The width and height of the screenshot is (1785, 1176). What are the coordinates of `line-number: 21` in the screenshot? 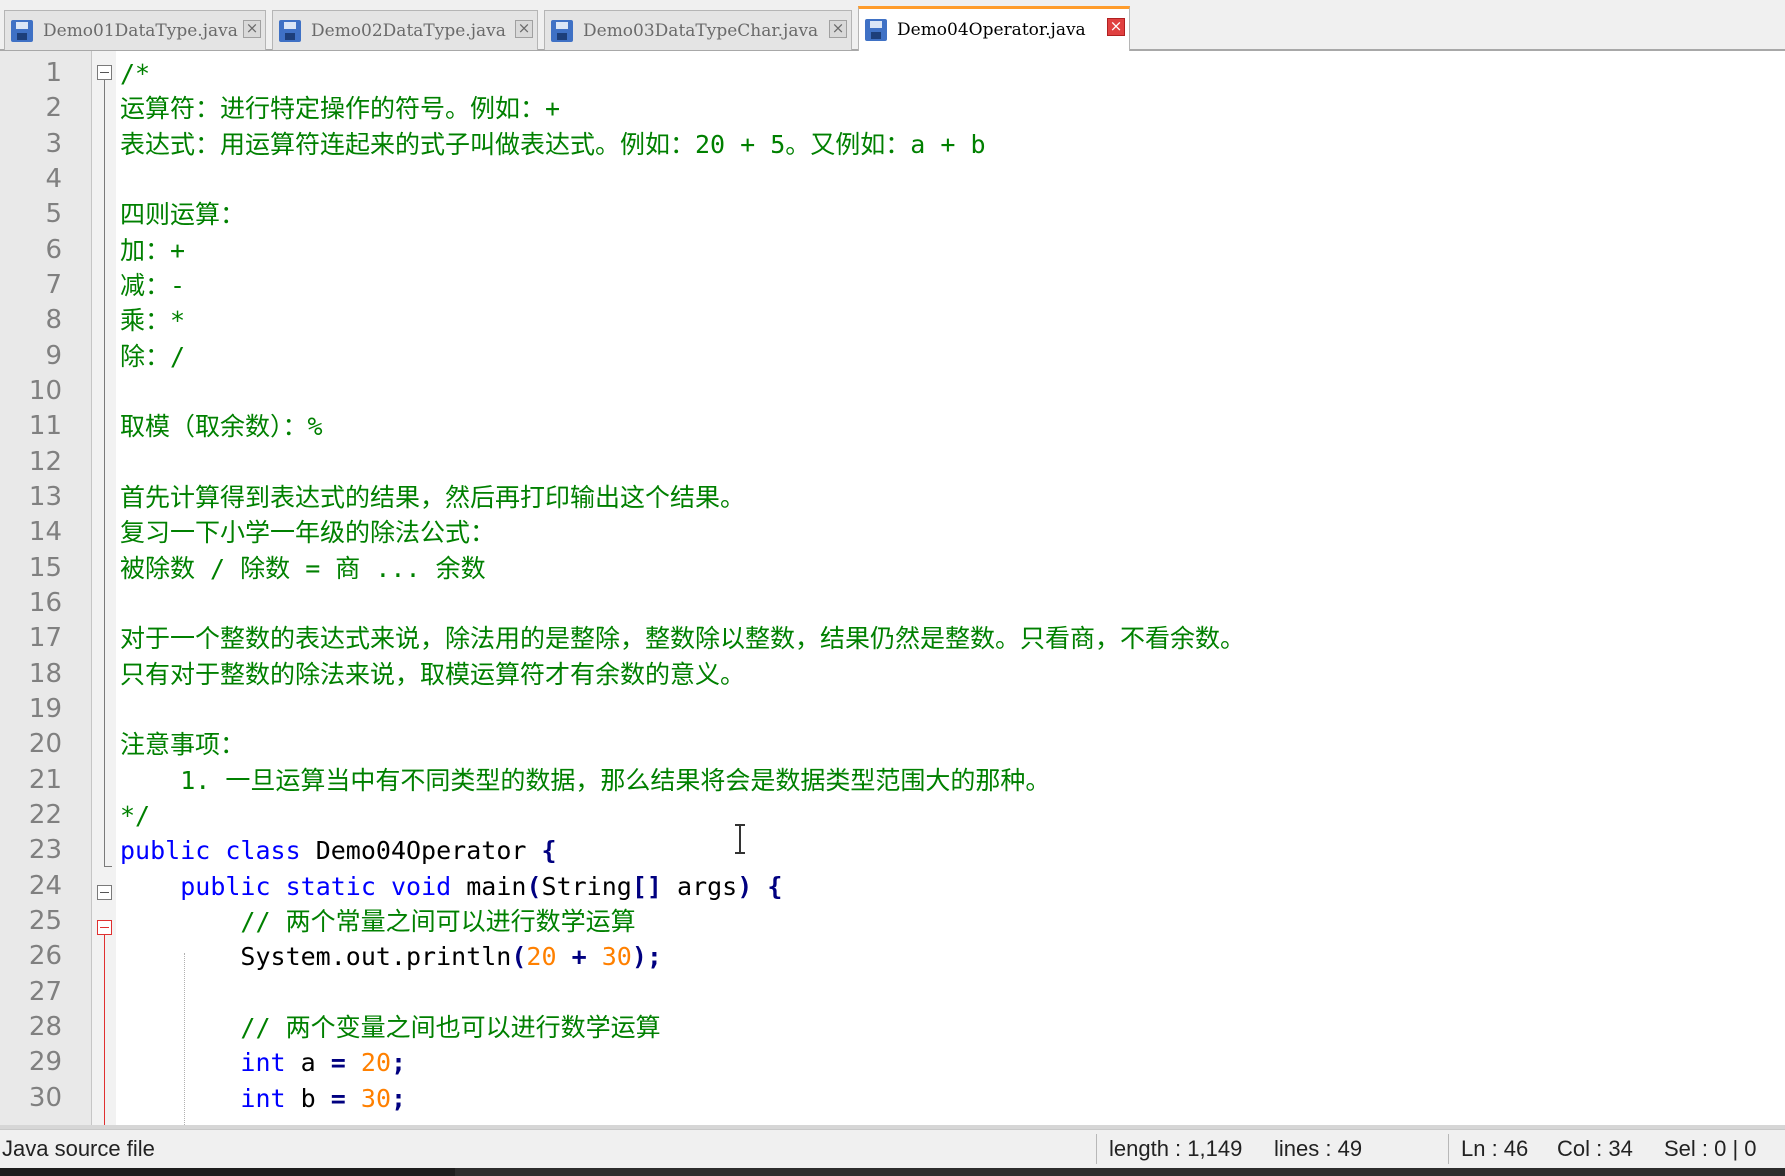 It's located at (45, 779).